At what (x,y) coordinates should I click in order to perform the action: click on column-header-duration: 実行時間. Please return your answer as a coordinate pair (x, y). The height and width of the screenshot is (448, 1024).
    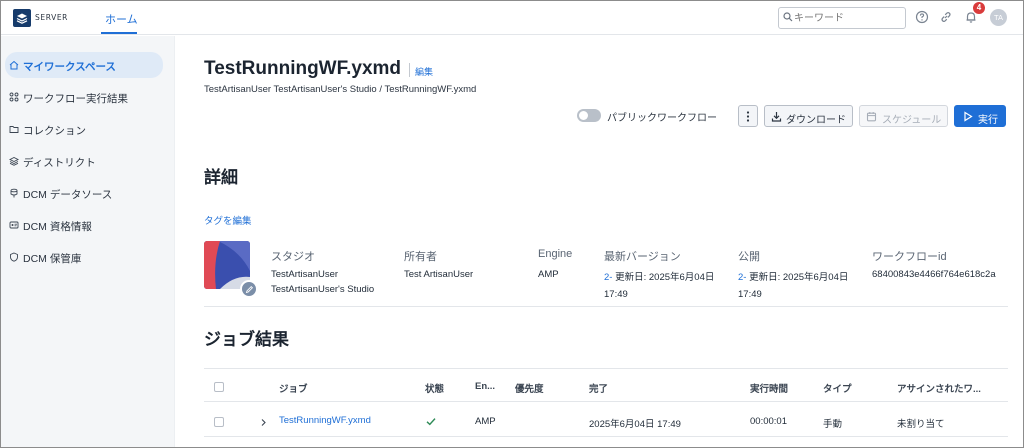
    Looking at the image, I should click on (769, 388).